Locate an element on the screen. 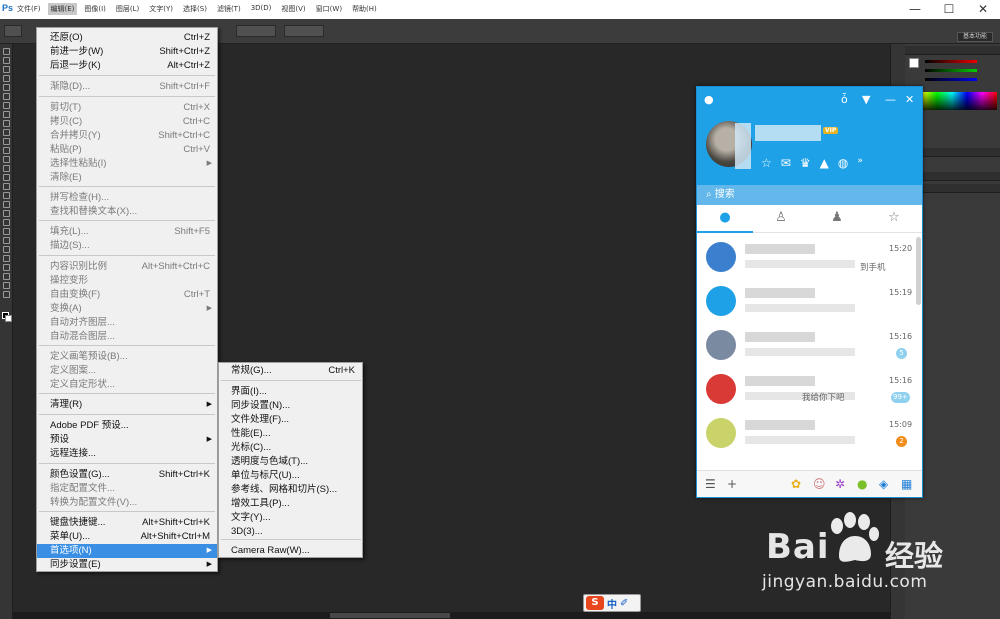 The image size is (1000, 619). tab-contacts: ♙ is located at coordinates (781, 219).